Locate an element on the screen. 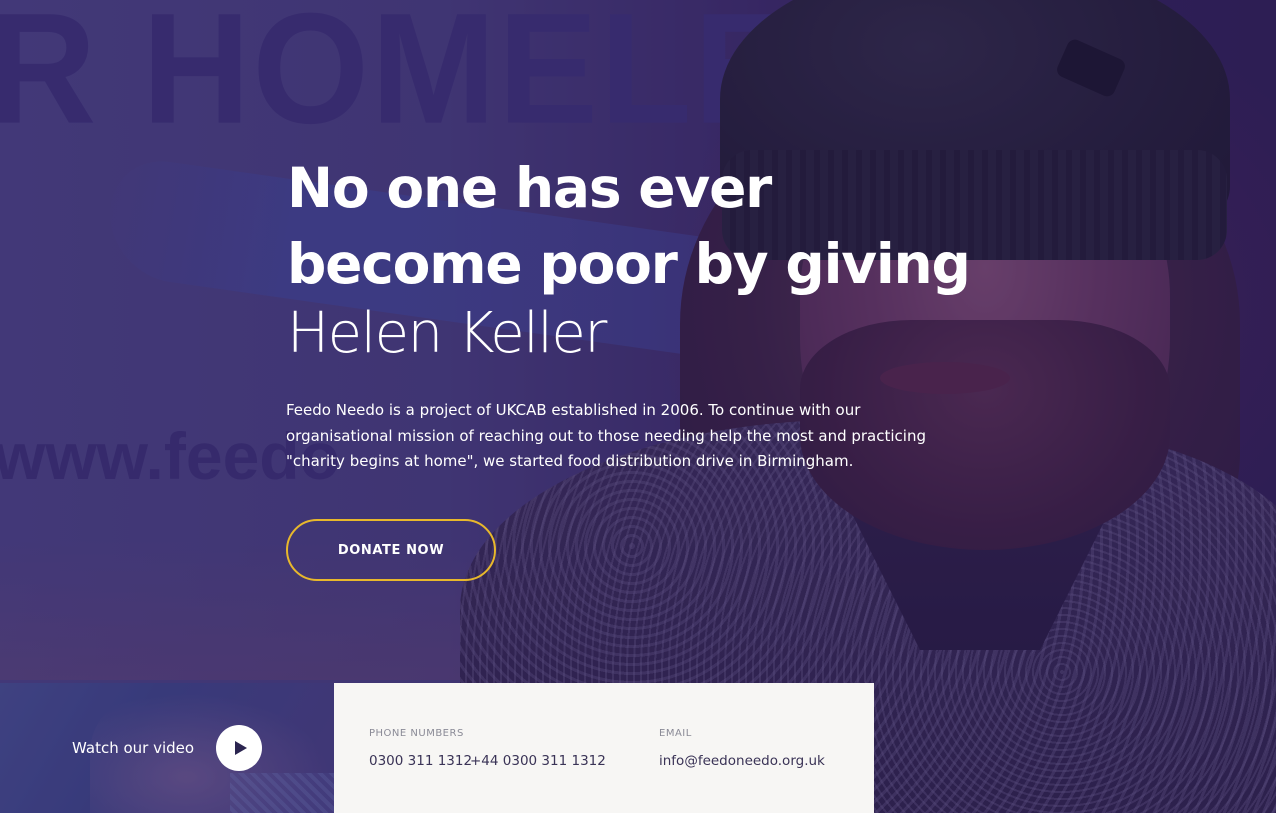  phone-number-international: +44 0300 311 1312 is located at coordinates (538, 761).